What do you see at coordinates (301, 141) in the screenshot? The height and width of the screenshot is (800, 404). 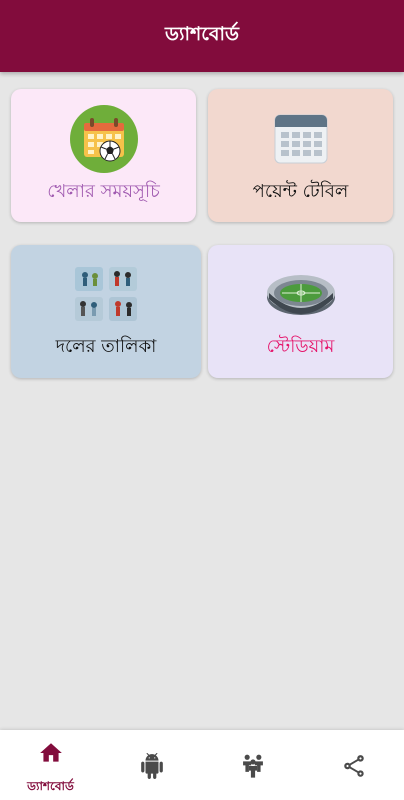 I see `calendar-table-icon` at bounding box center [301, 141].